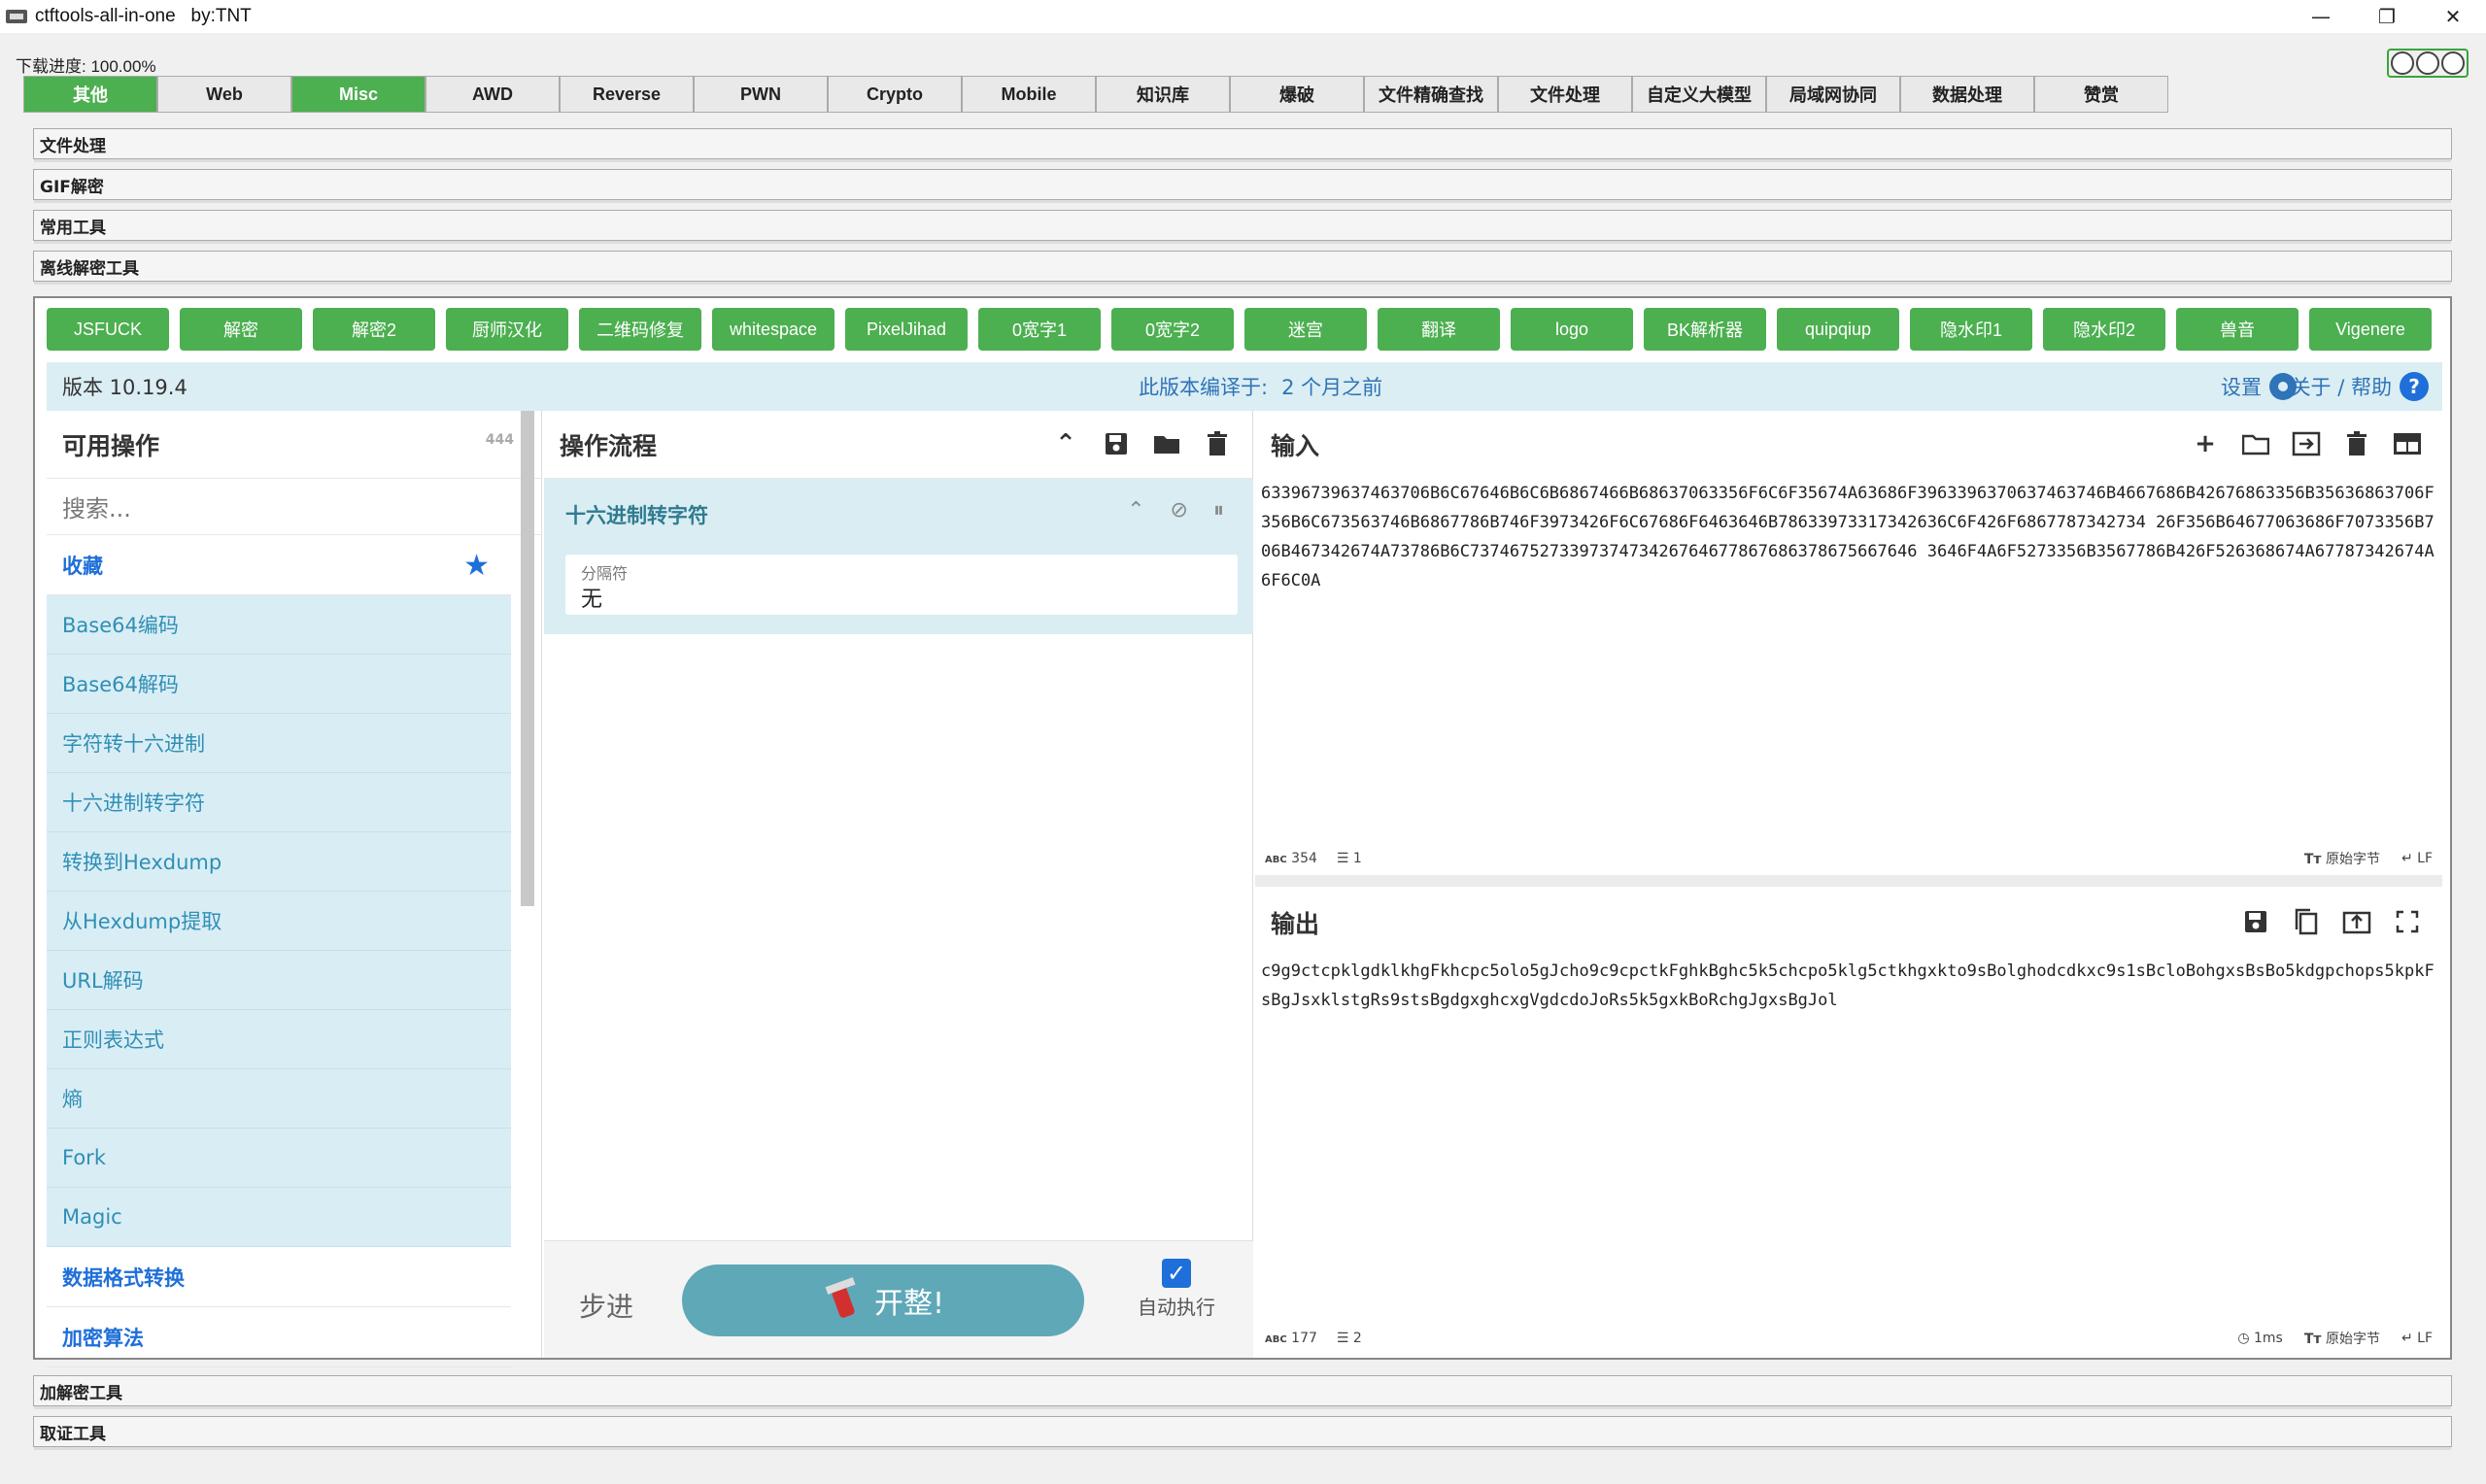  What do you see at coordinates (1291, 859) in the screenshot?
I see `char-count: ABC 354` at bounding box center [1291, 859].